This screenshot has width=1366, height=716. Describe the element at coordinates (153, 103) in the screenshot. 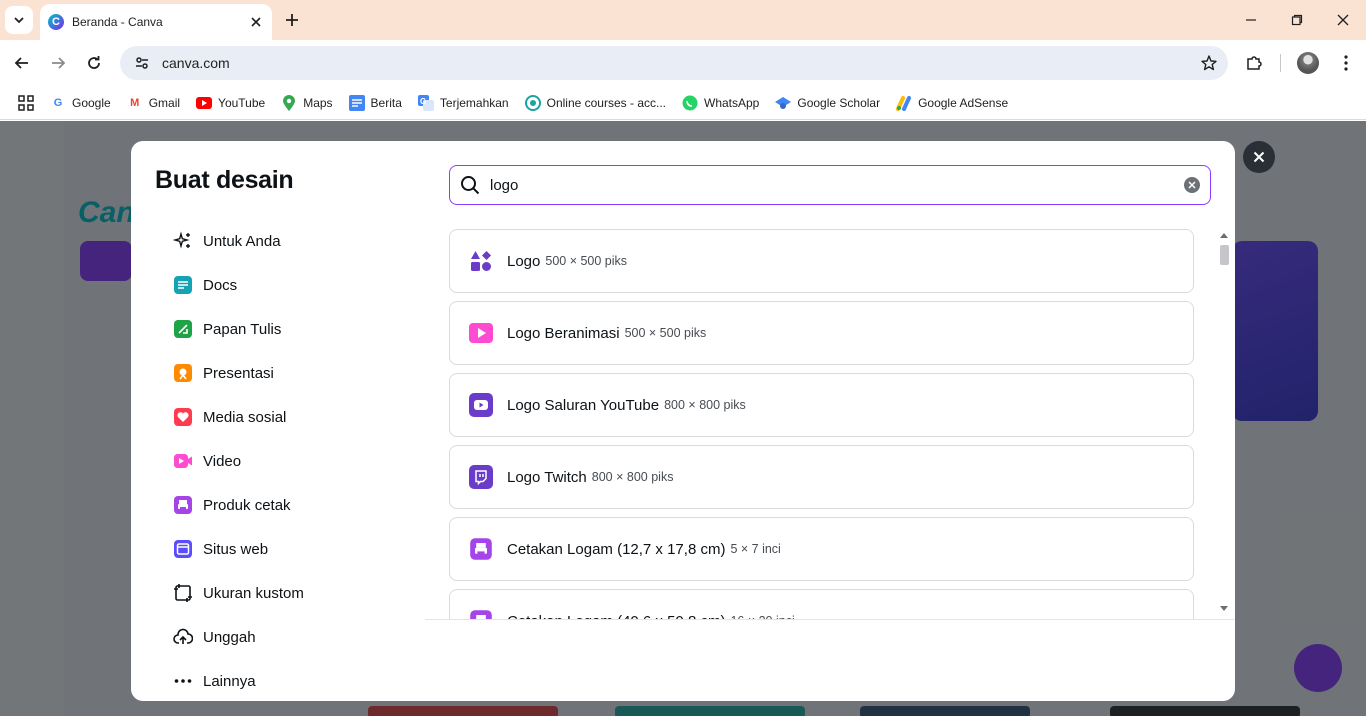

I see `bookmark-gmail: M Gmail` at that location.